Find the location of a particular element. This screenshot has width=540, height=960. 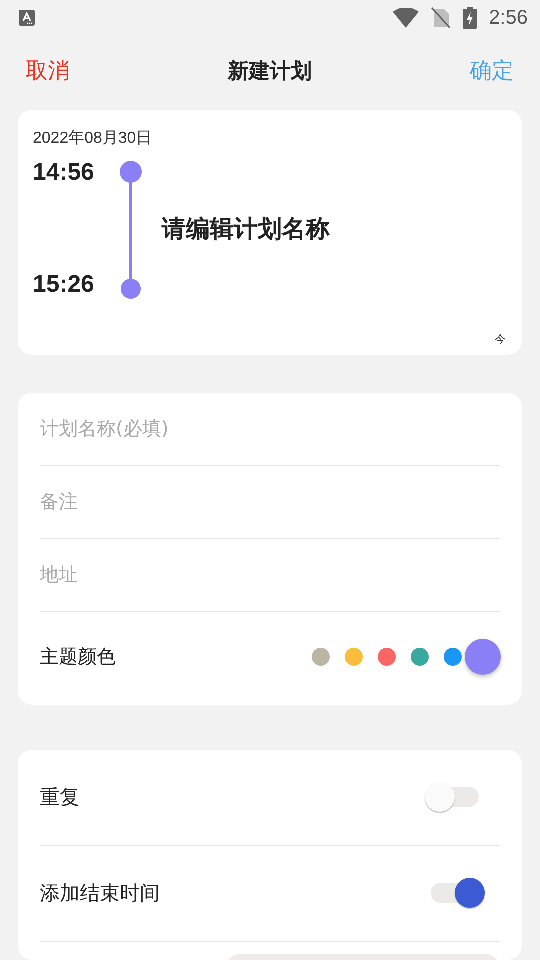

option-label: 添加结束时间 is located at coordinates (100, 893).